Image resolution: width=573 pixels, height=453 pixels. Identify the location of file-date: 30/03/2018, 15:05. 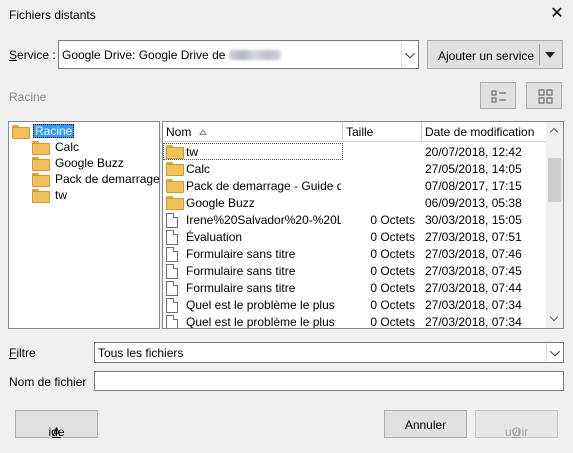
(473, 220).